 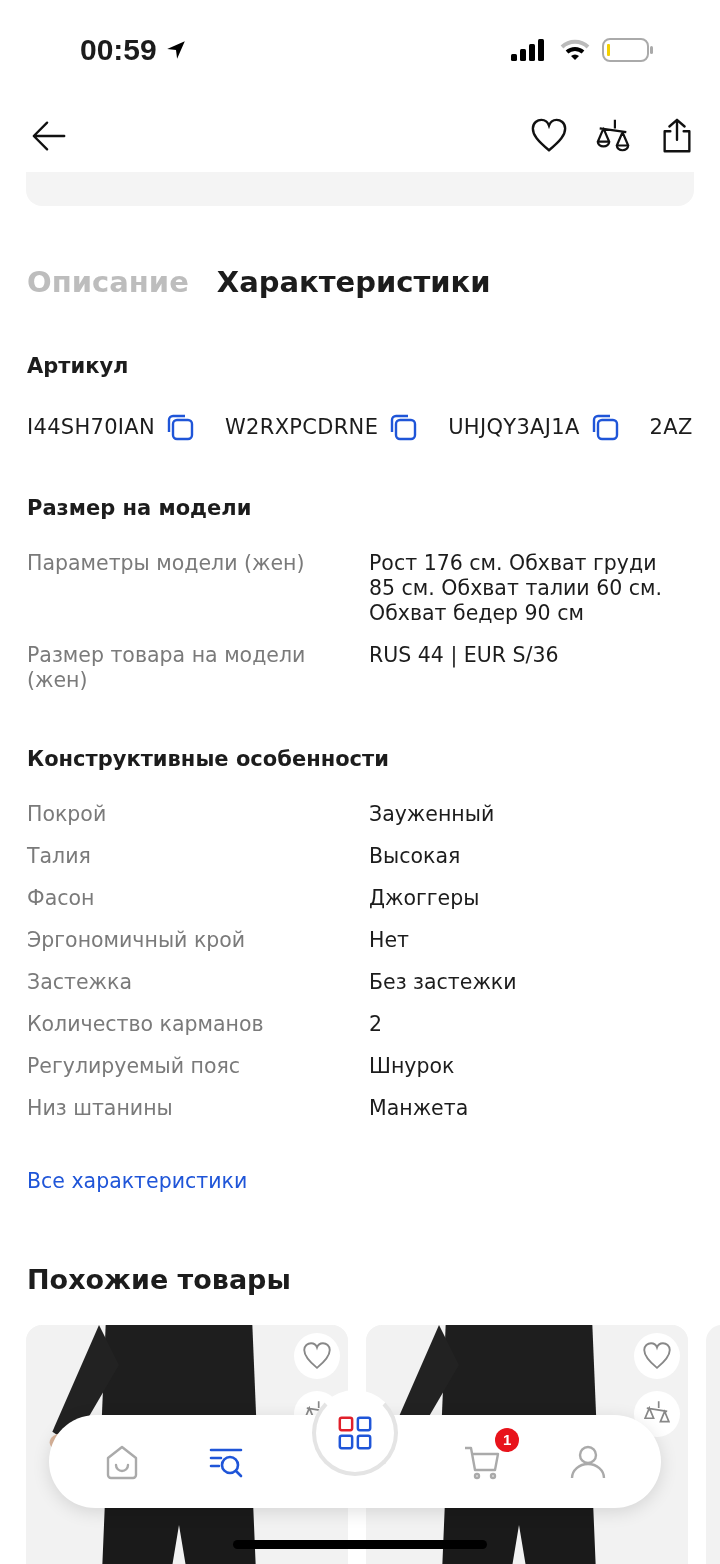 I want to click on cart-count-badge: 1, so click(x=507, y=1439).